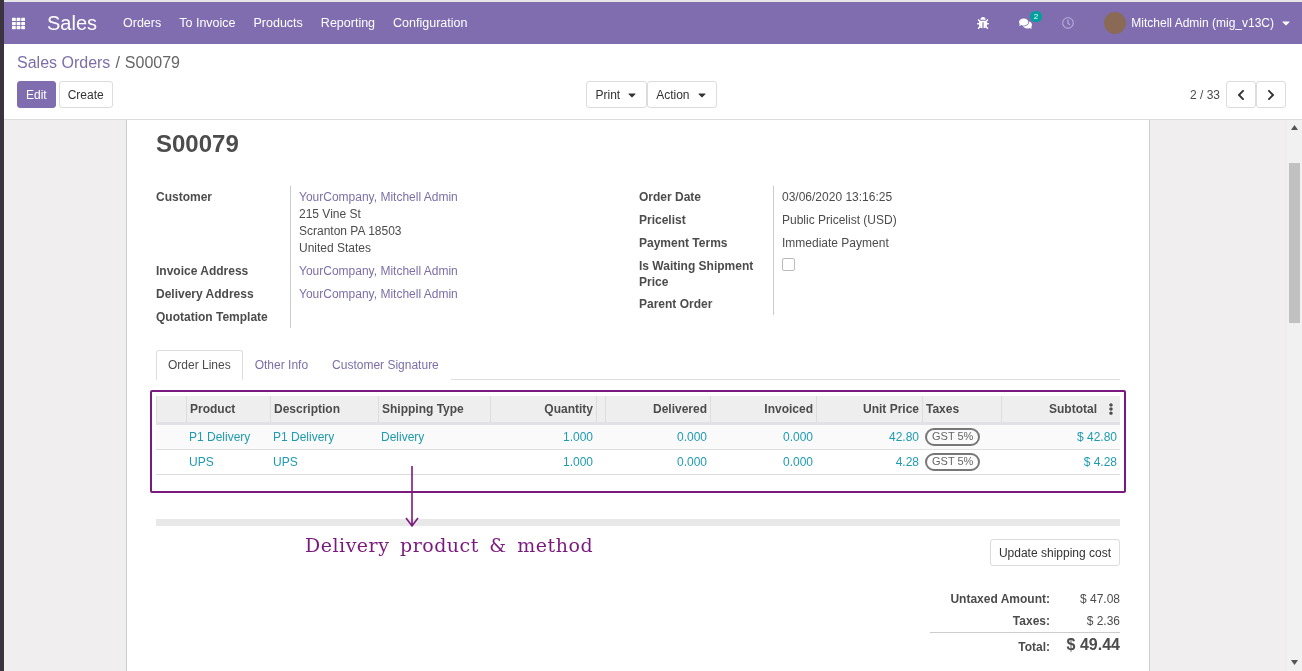 This screenshot has width=1302, height=671. Describe the element at coordinates (142, 23) in the screenshot. I see `menu-item: Orders` at that location.